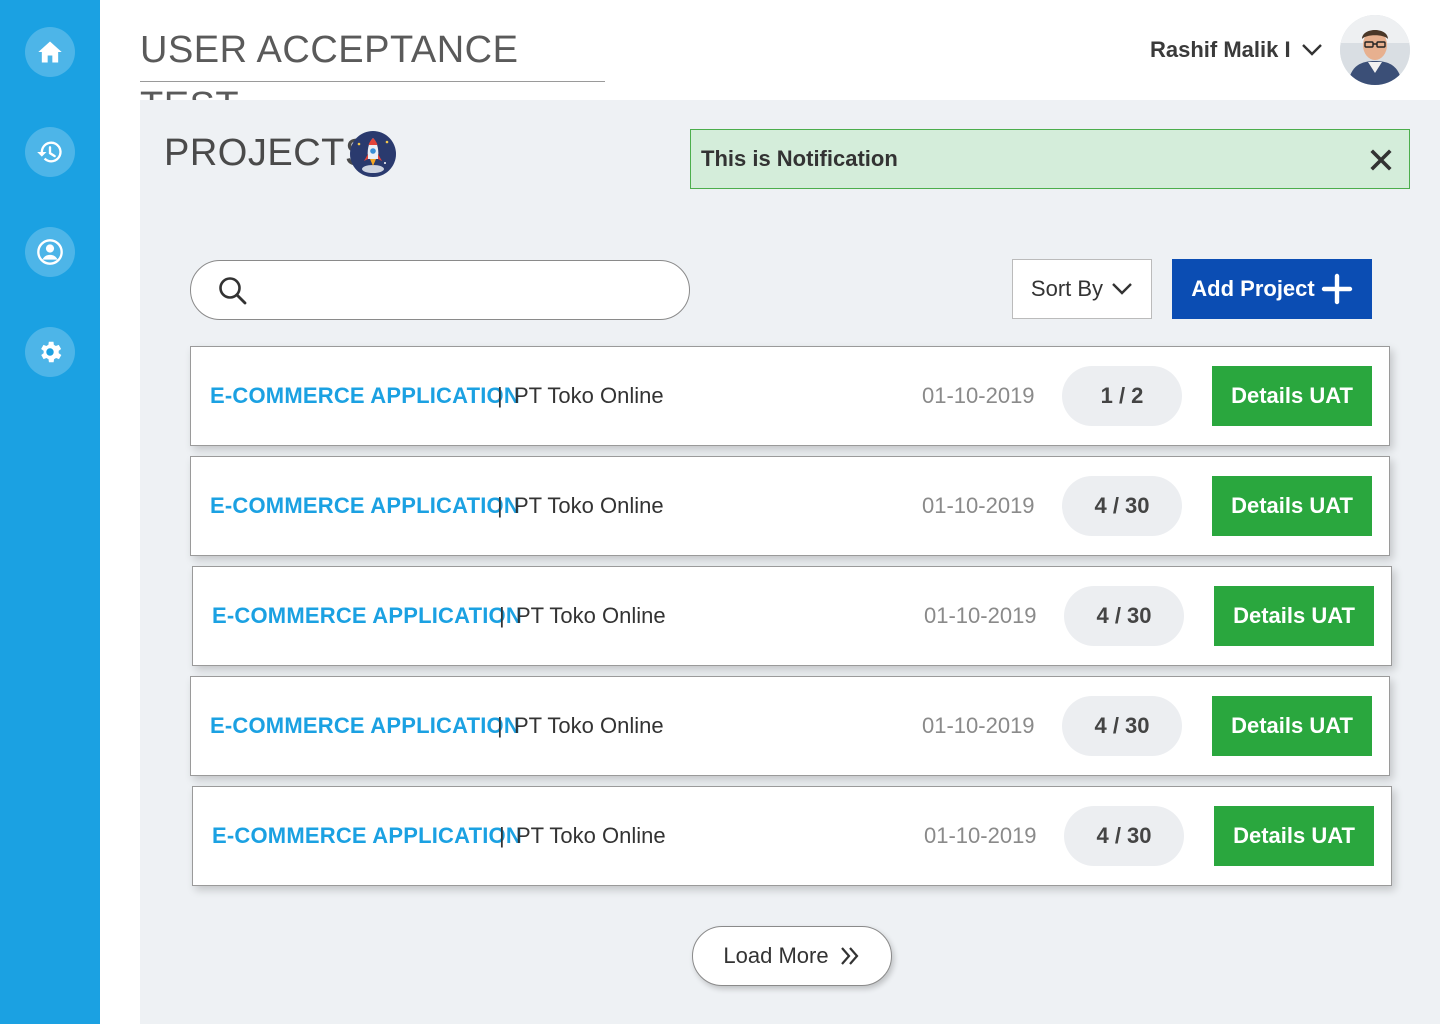  I want to click on app-title: USER ACCEPTANCE TEST, so click(372, 74).